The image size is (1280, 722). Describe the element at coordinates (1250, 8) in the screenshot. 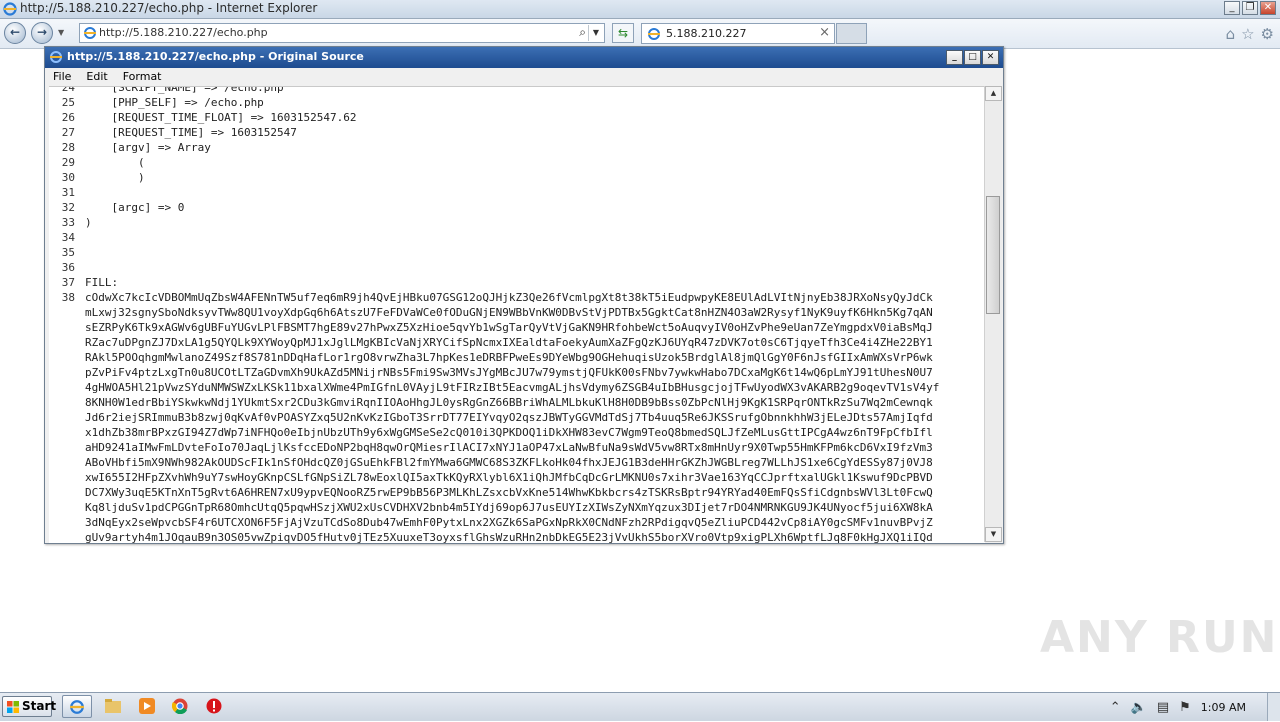

I see `restore-button: ❐` at that location.